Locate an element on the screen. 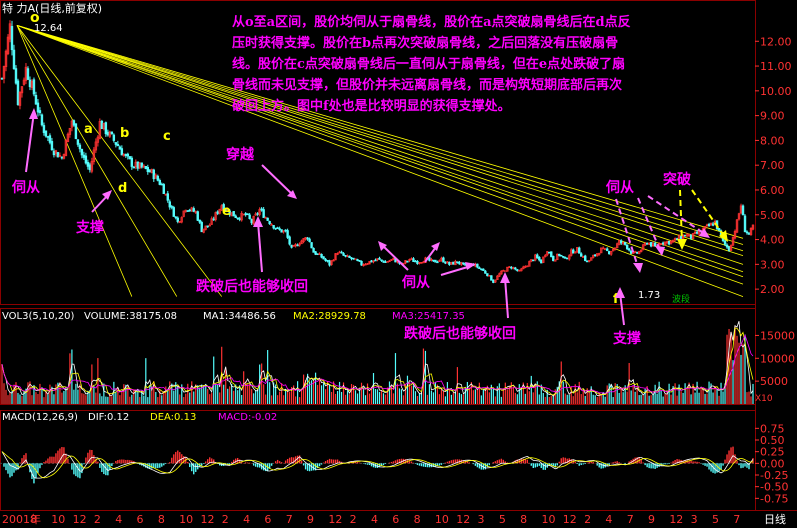 This screenshot has width=797, height=528. price-tick-5: 7.00 is located at coordinates (772, 165).